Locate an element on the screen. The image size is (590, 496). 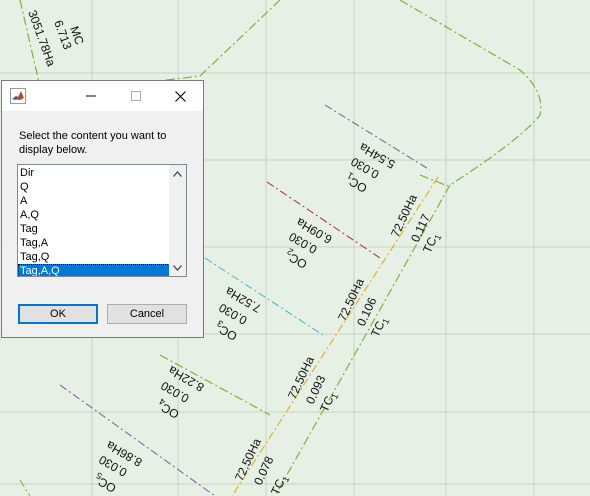
chevron-down-icon is located at coordinates (177, 267).